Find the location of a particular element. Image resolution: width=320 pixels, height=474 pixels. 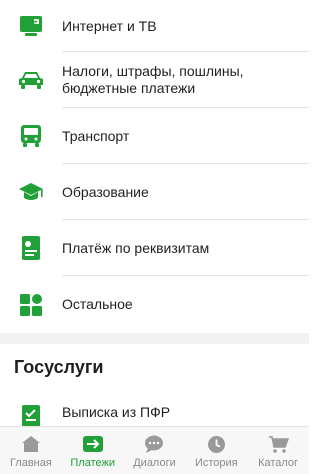

category-label: Интернет и ТВ is located at coordinates (109, 26).